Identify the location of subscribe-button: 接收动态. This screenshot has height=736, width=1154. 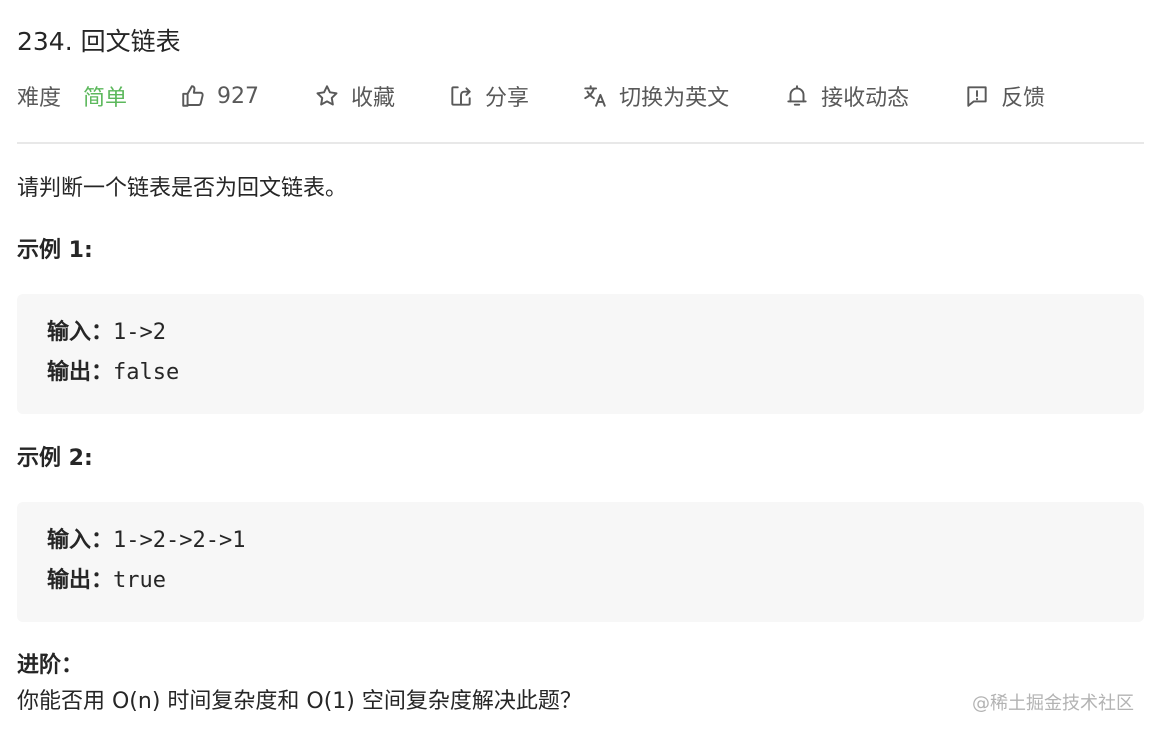
(846, 96).